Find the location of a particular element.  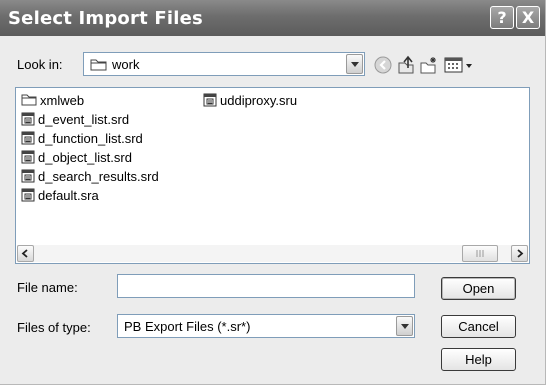

close-title-button: X is located at coordinates (528, 17).